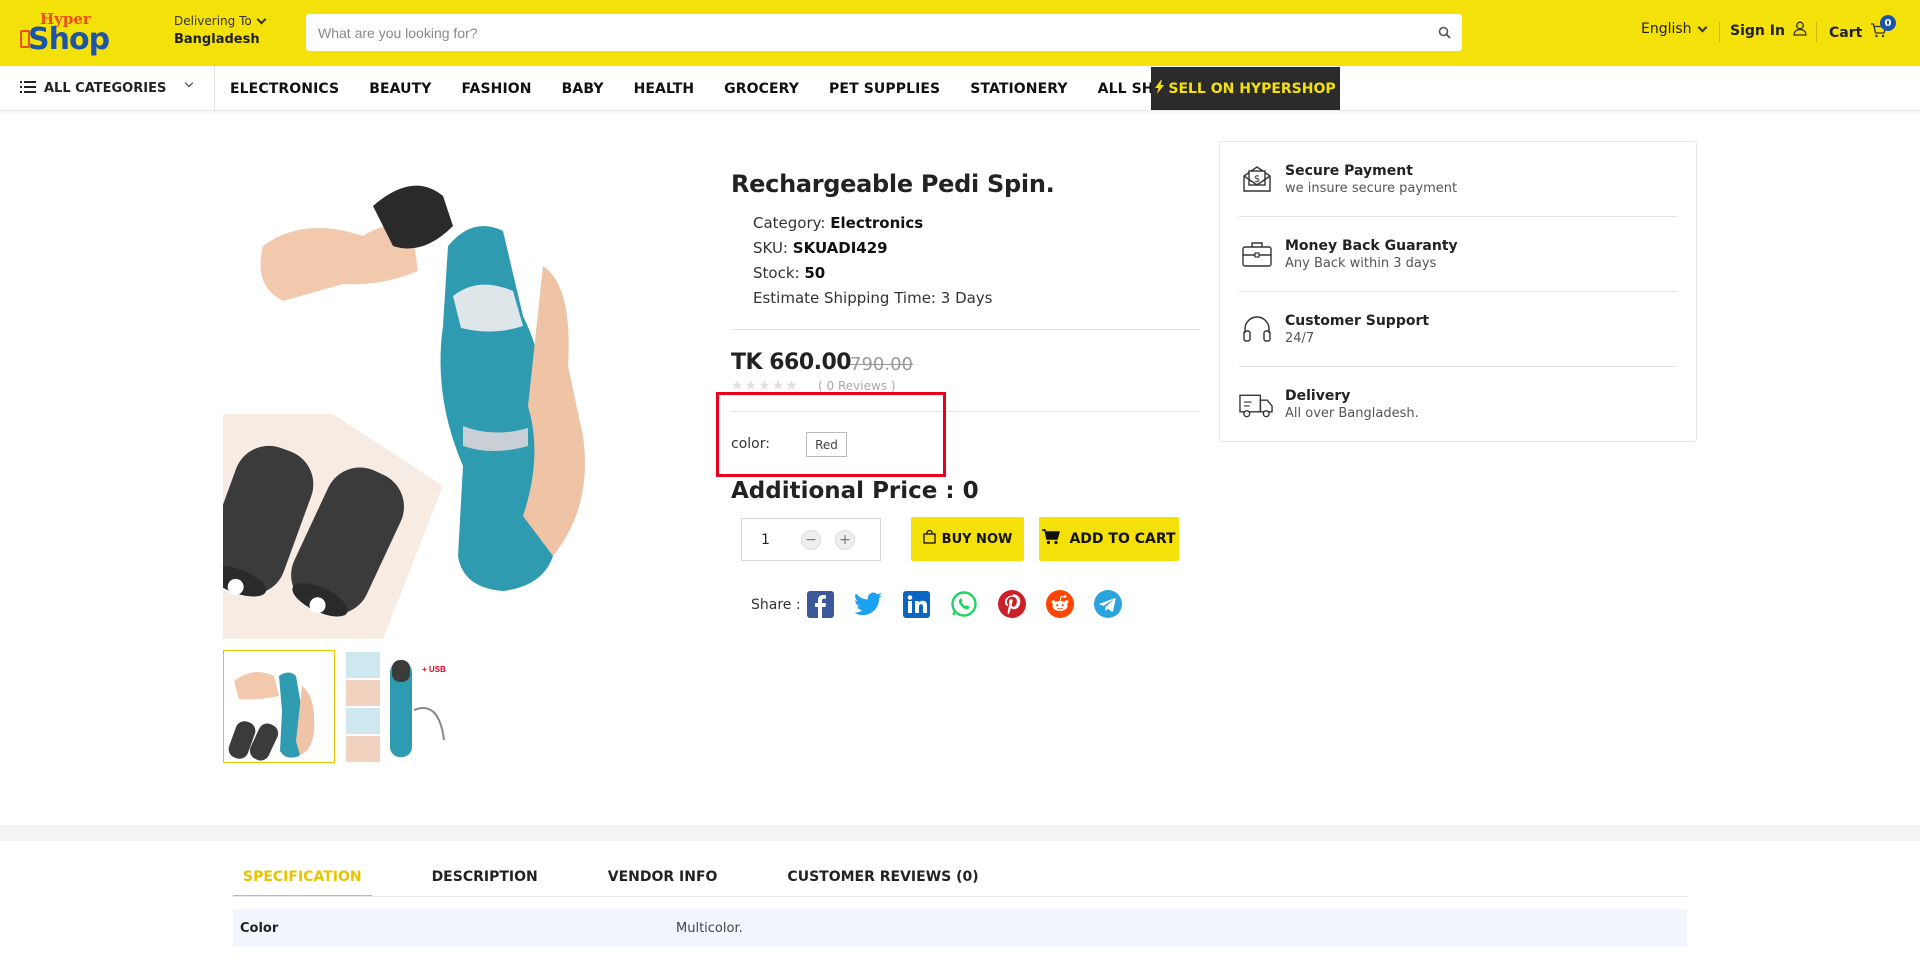  I want to click on nav-link-stationery: STATIONERY, so click(1018, 89).